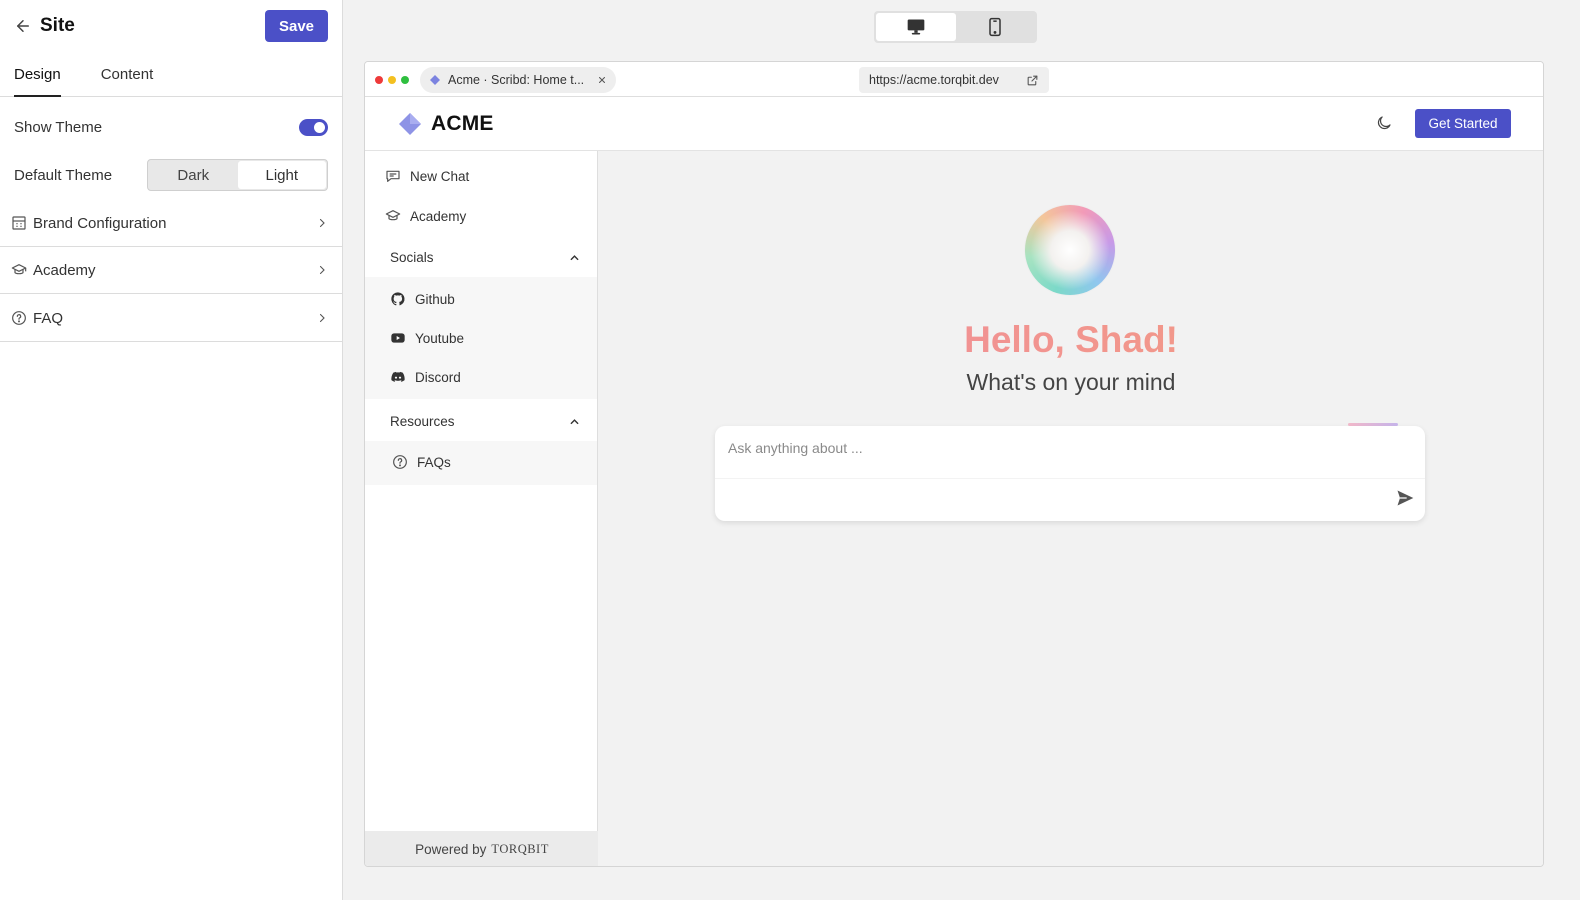  I want to click on discord-icon, so click(398, 376).